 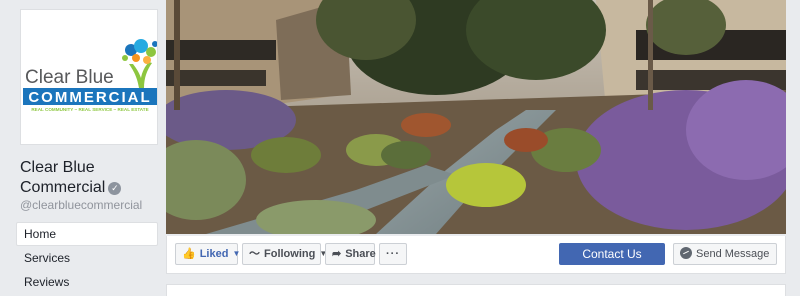 What do you see at coordinates (63, 177) in the screenshot?
I see `page-name-text: Clear Blue Commercial` at bounding box center [63, 177].